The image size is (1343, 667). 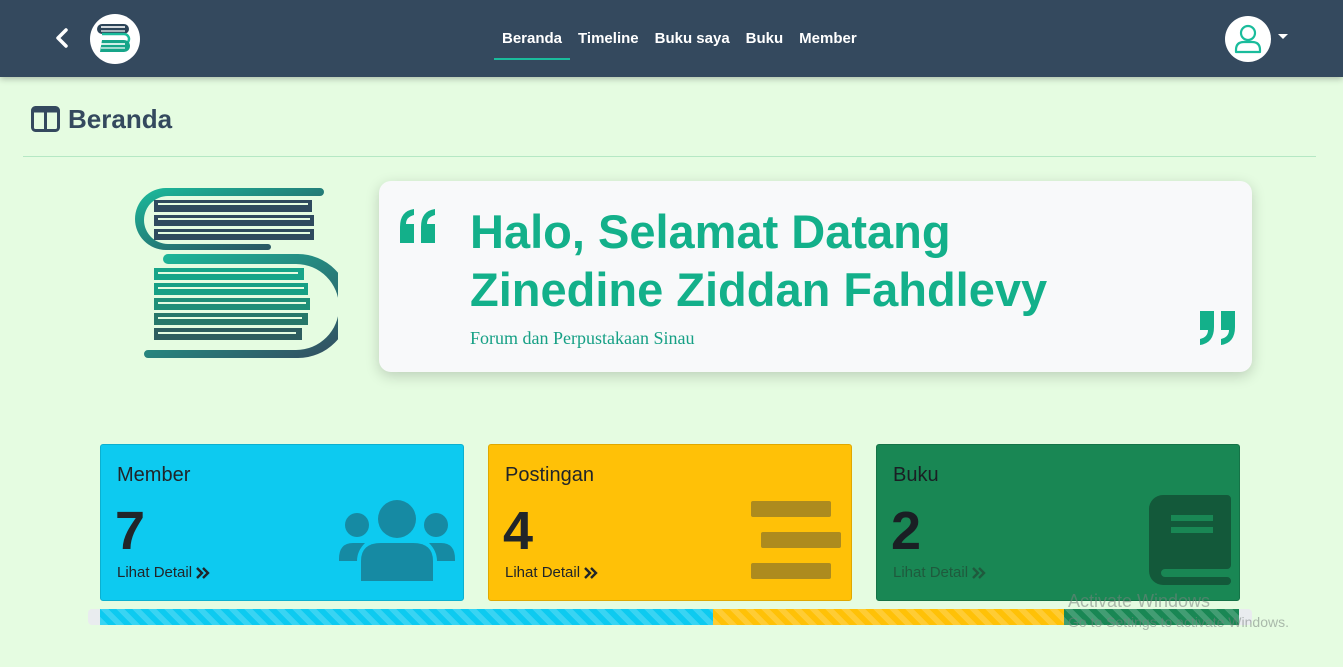 I want to click on nav-link-buku-saya: Buku saya, so click(x=692, y=38).